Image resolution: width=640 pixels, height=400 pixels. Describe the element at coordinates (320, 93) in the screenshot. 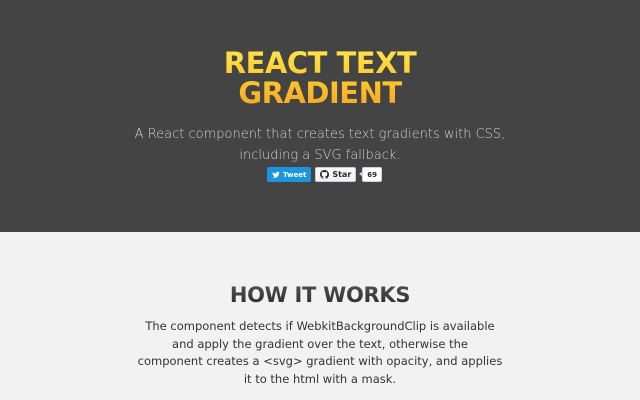

I see `title-line-2: GRADIENT` at that location.